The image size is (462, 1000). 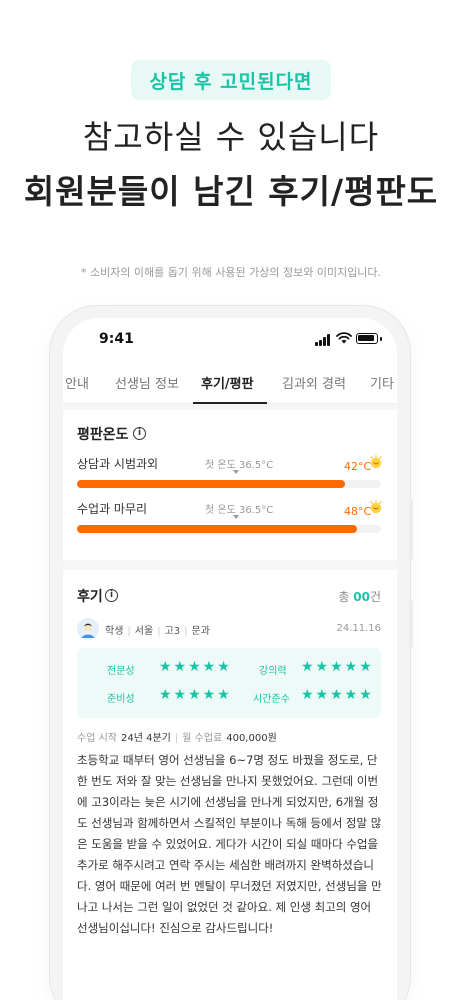 What do you see at coordinates (231, 80) in the screenshot?
I see `hero-badge: 상담 후 고민된다면` at bounding box center [231, 80].